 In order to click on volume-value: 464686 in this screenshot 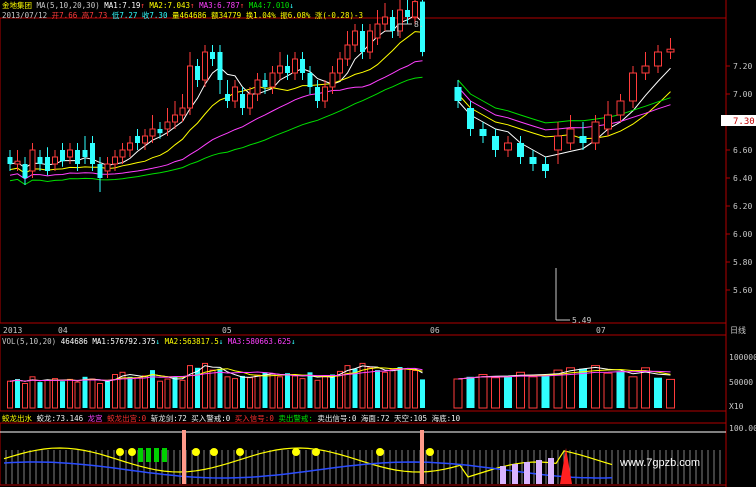, I will do `click(74, 341)`.